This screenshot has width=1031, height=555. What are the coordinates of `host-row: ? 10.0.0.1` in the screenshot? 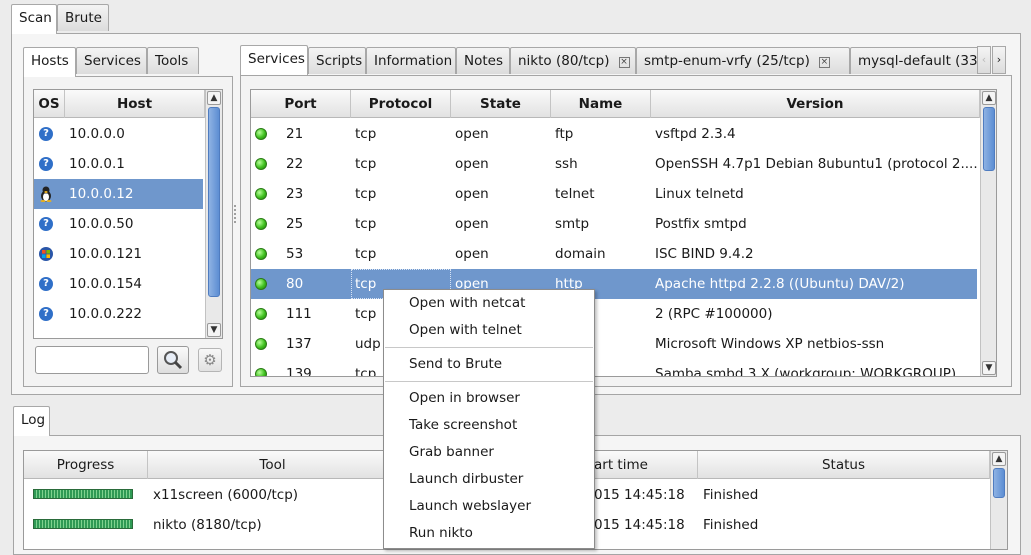 It's located at (118, 164).